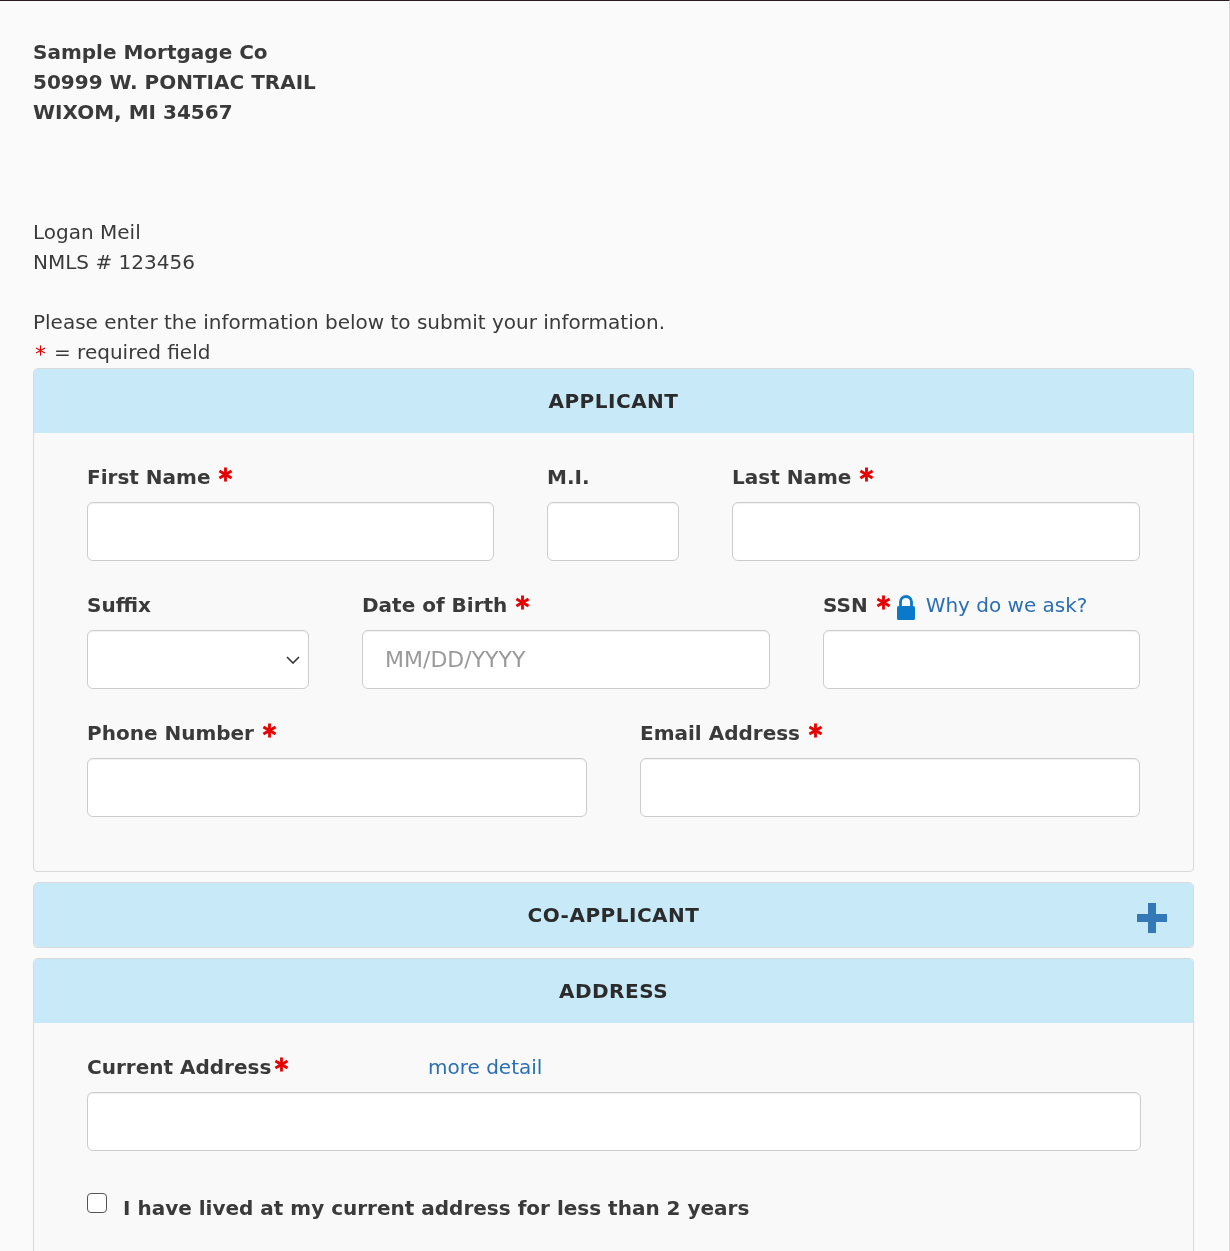  What do you see at coordinates (566, 659) in the screenshot?
I see `input-field: MM/DD/YYYY` at bounding box center [566, 659].